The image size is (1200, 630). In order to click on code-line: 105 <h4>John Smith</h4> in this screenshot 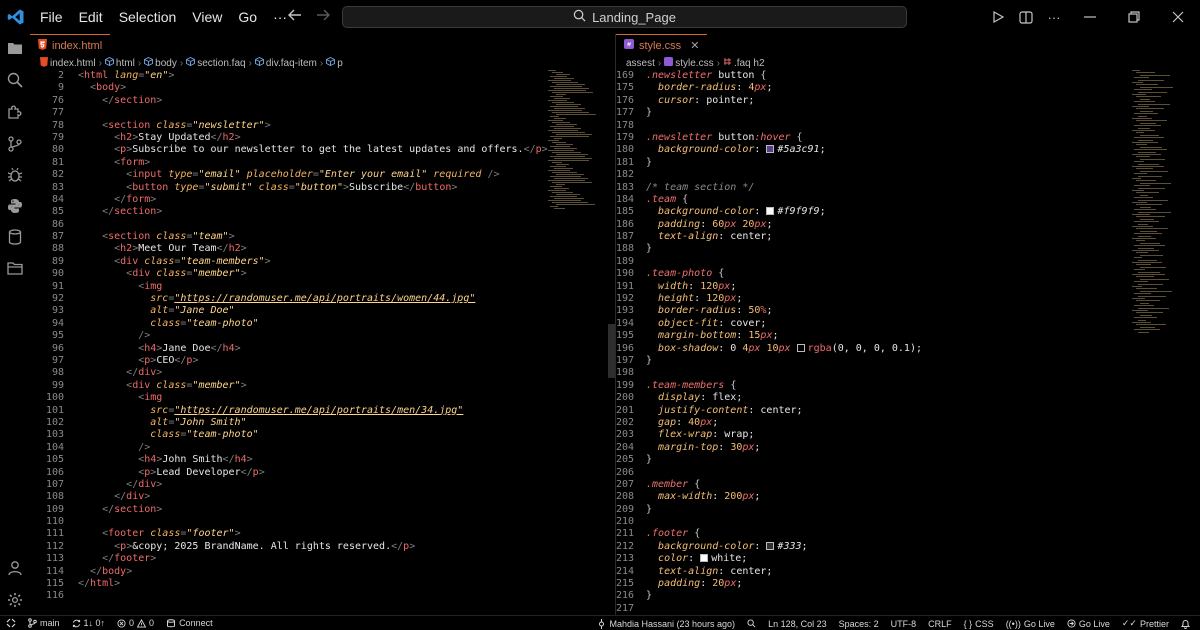, I will do `click(289, 460)`.